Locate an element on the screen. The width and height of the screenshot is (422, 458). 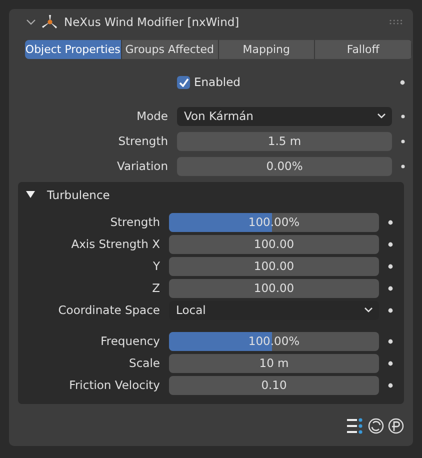
field-label: Frequency is located at coordinates (130, 341).